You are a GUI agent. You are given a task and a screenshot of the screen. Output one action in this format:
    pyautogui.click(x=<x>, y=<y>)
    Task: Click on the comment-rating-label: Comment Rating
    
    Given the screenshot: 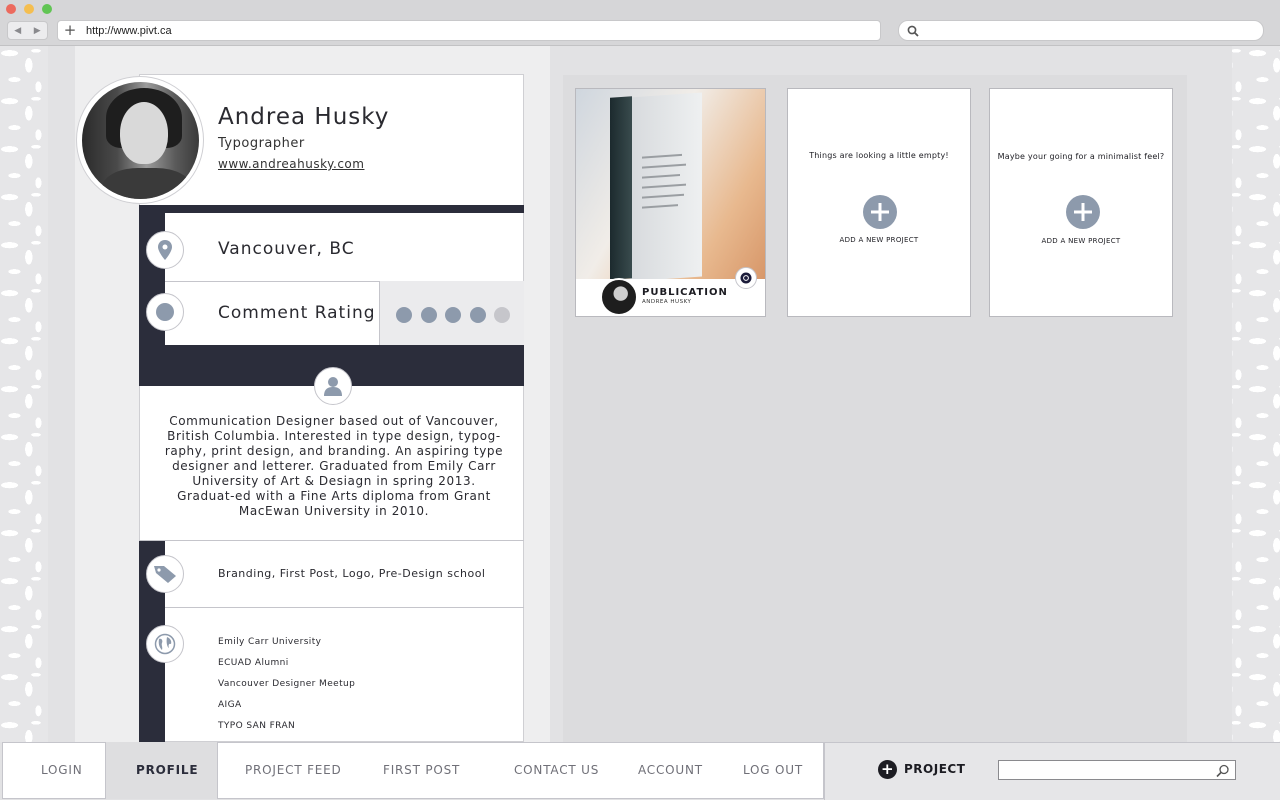 What is the action you would take?
    pyautogui.click(x=297, y=313)
    